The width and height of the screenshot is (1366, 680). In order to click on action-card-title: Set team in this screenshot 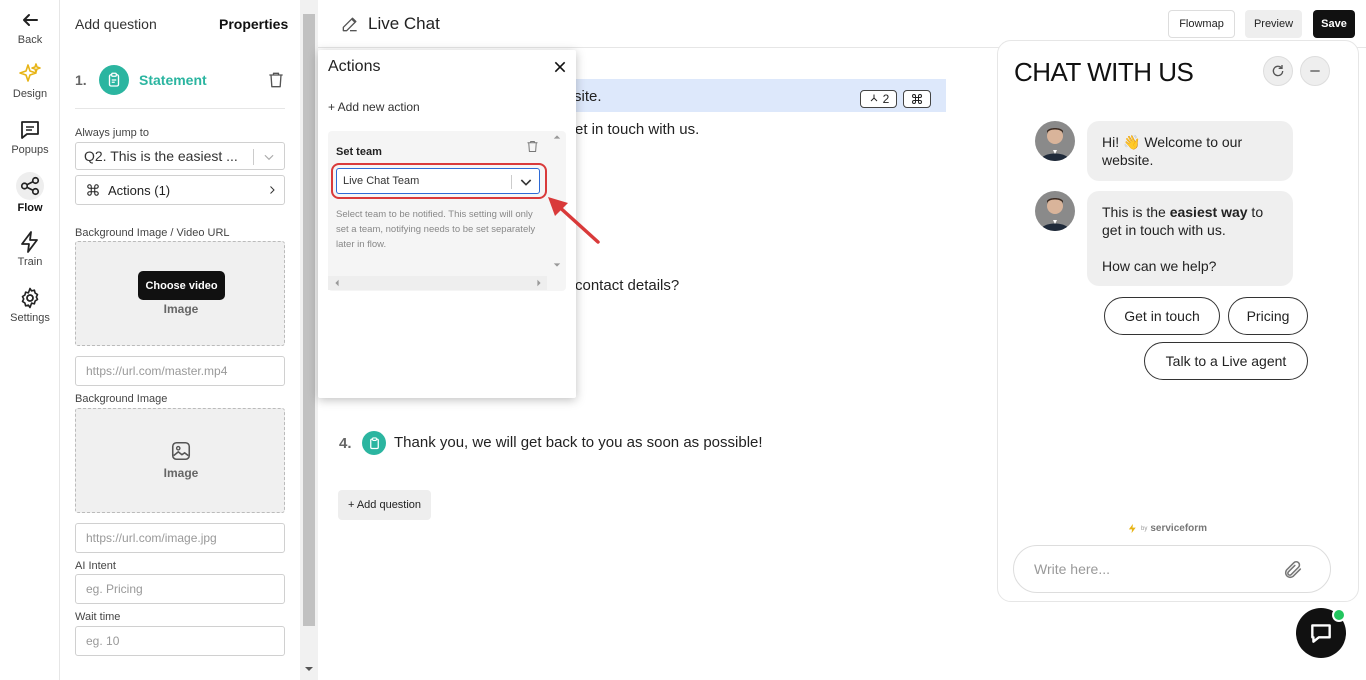, I will do `click(359, 152)`.